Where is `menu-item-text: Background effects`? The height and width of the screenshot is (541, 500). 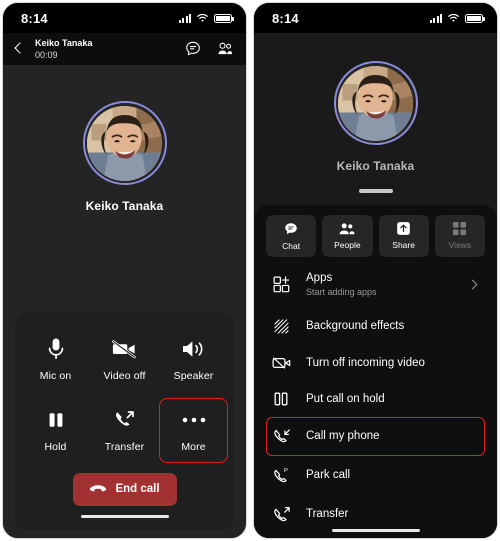 menu-item-text: Background effects is located at coordinates (392, 326).